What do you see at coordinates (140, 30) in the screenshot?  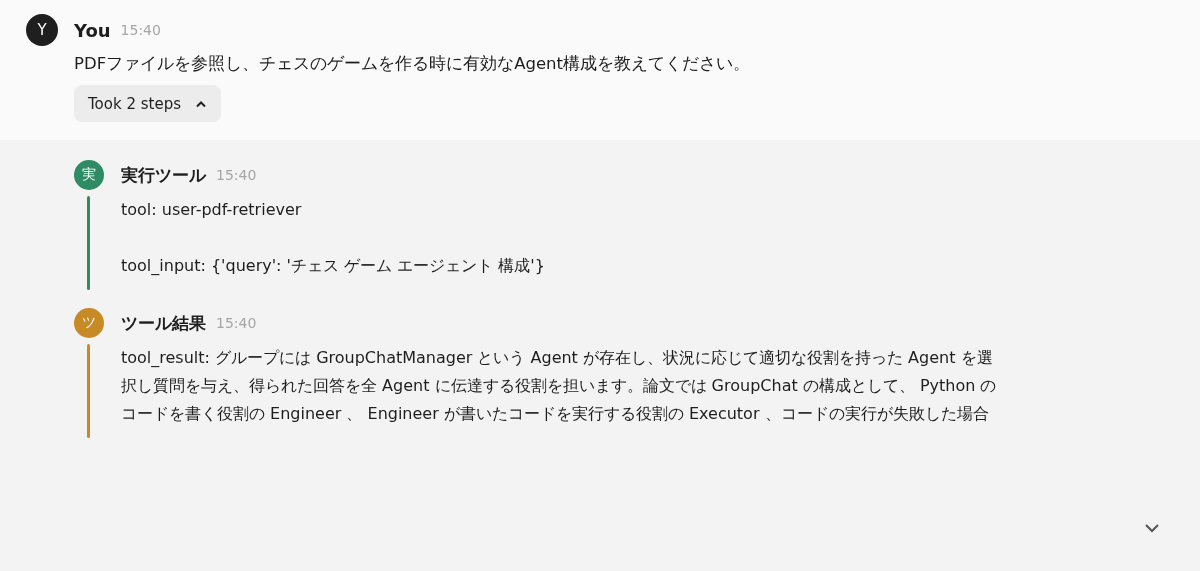 I see `message-time: 15:40` at bounding box center [140, 30].